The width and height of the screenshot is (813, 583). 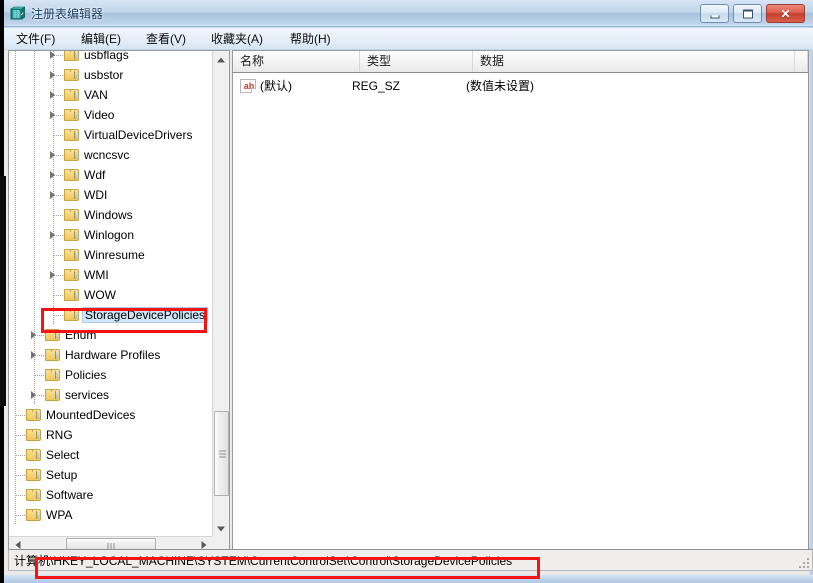 What do you see at coordinates (67, 14) in the screenshot?
I see `window-title: 注册表编辑器` at bounding box center [67, 14].